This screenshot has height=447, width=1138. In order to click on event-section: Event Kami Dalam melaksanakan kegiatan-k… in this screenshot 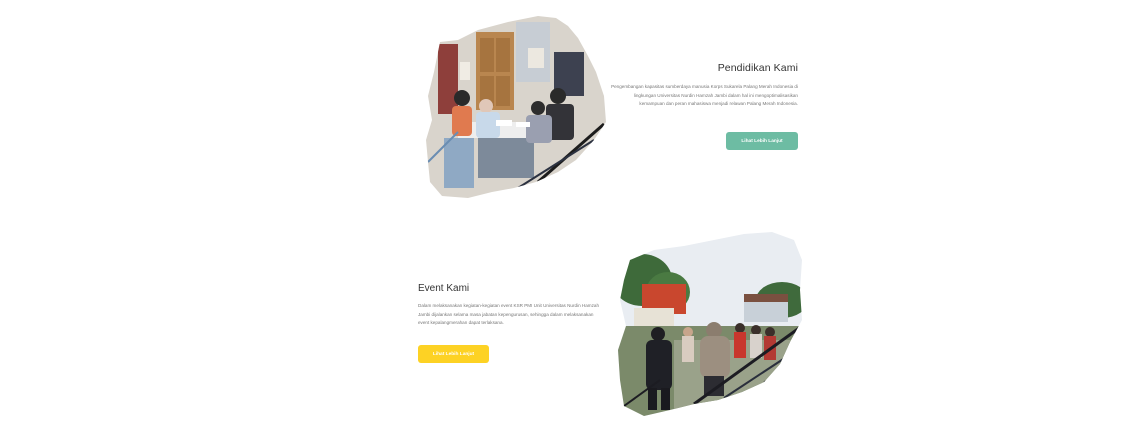, I will do `click(509, 305)`.